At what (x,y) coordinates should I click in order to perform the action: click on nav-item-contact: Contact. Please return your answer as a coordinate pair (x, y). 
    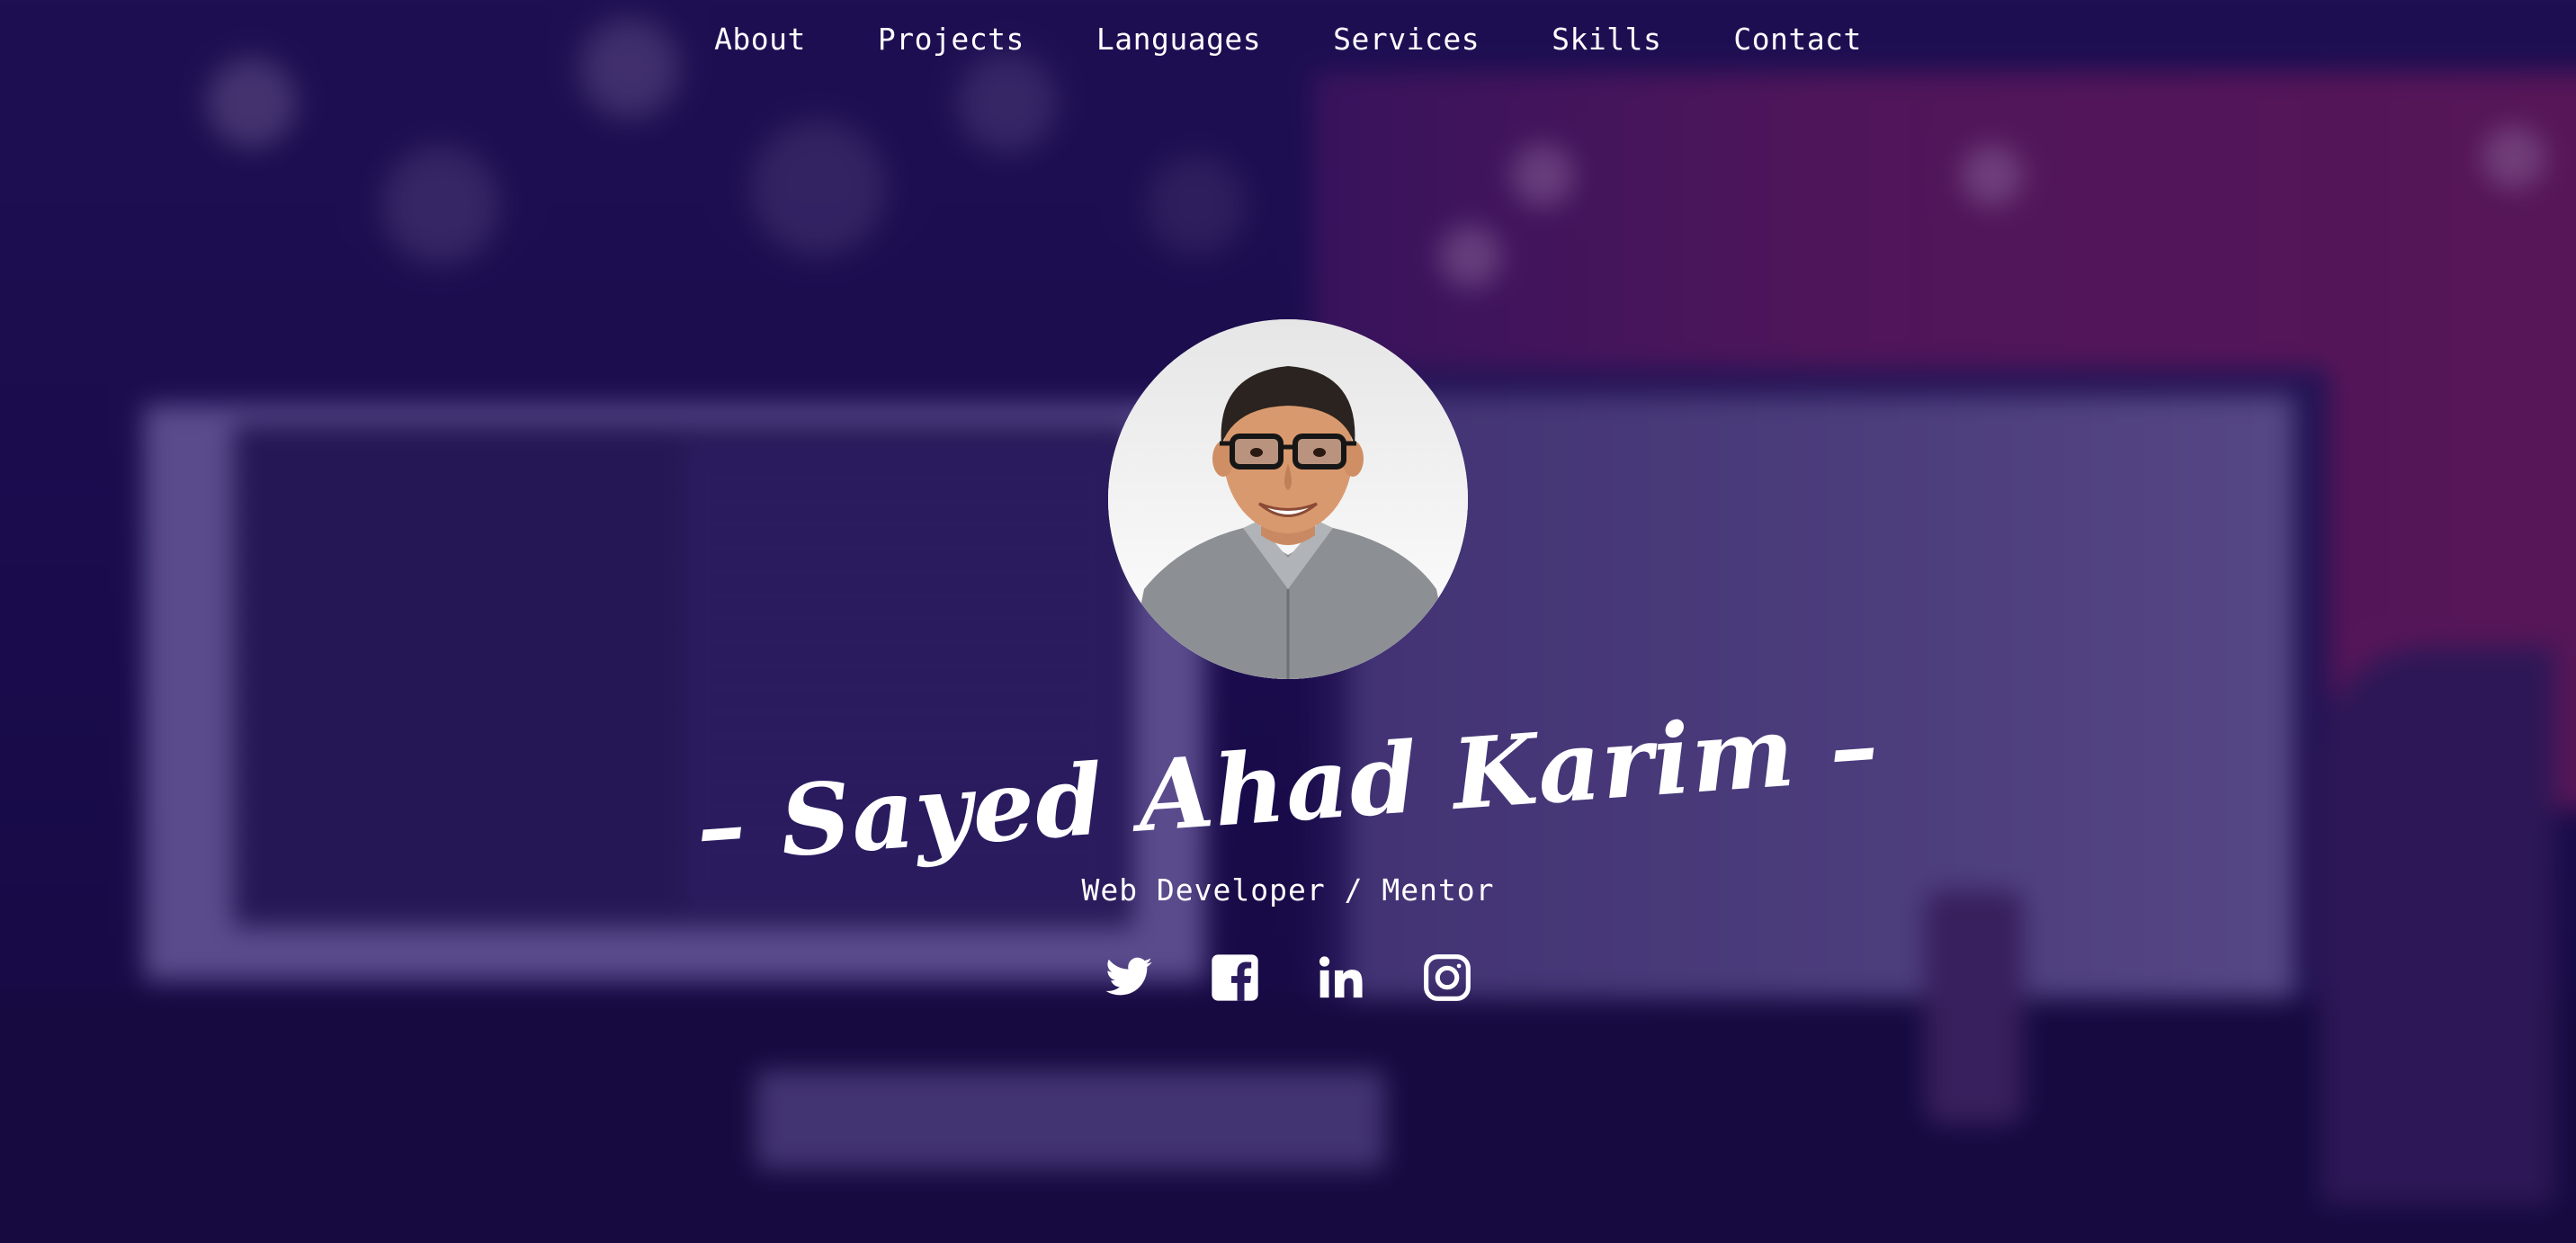
    Looking at the image, I should click on (1797, 39).